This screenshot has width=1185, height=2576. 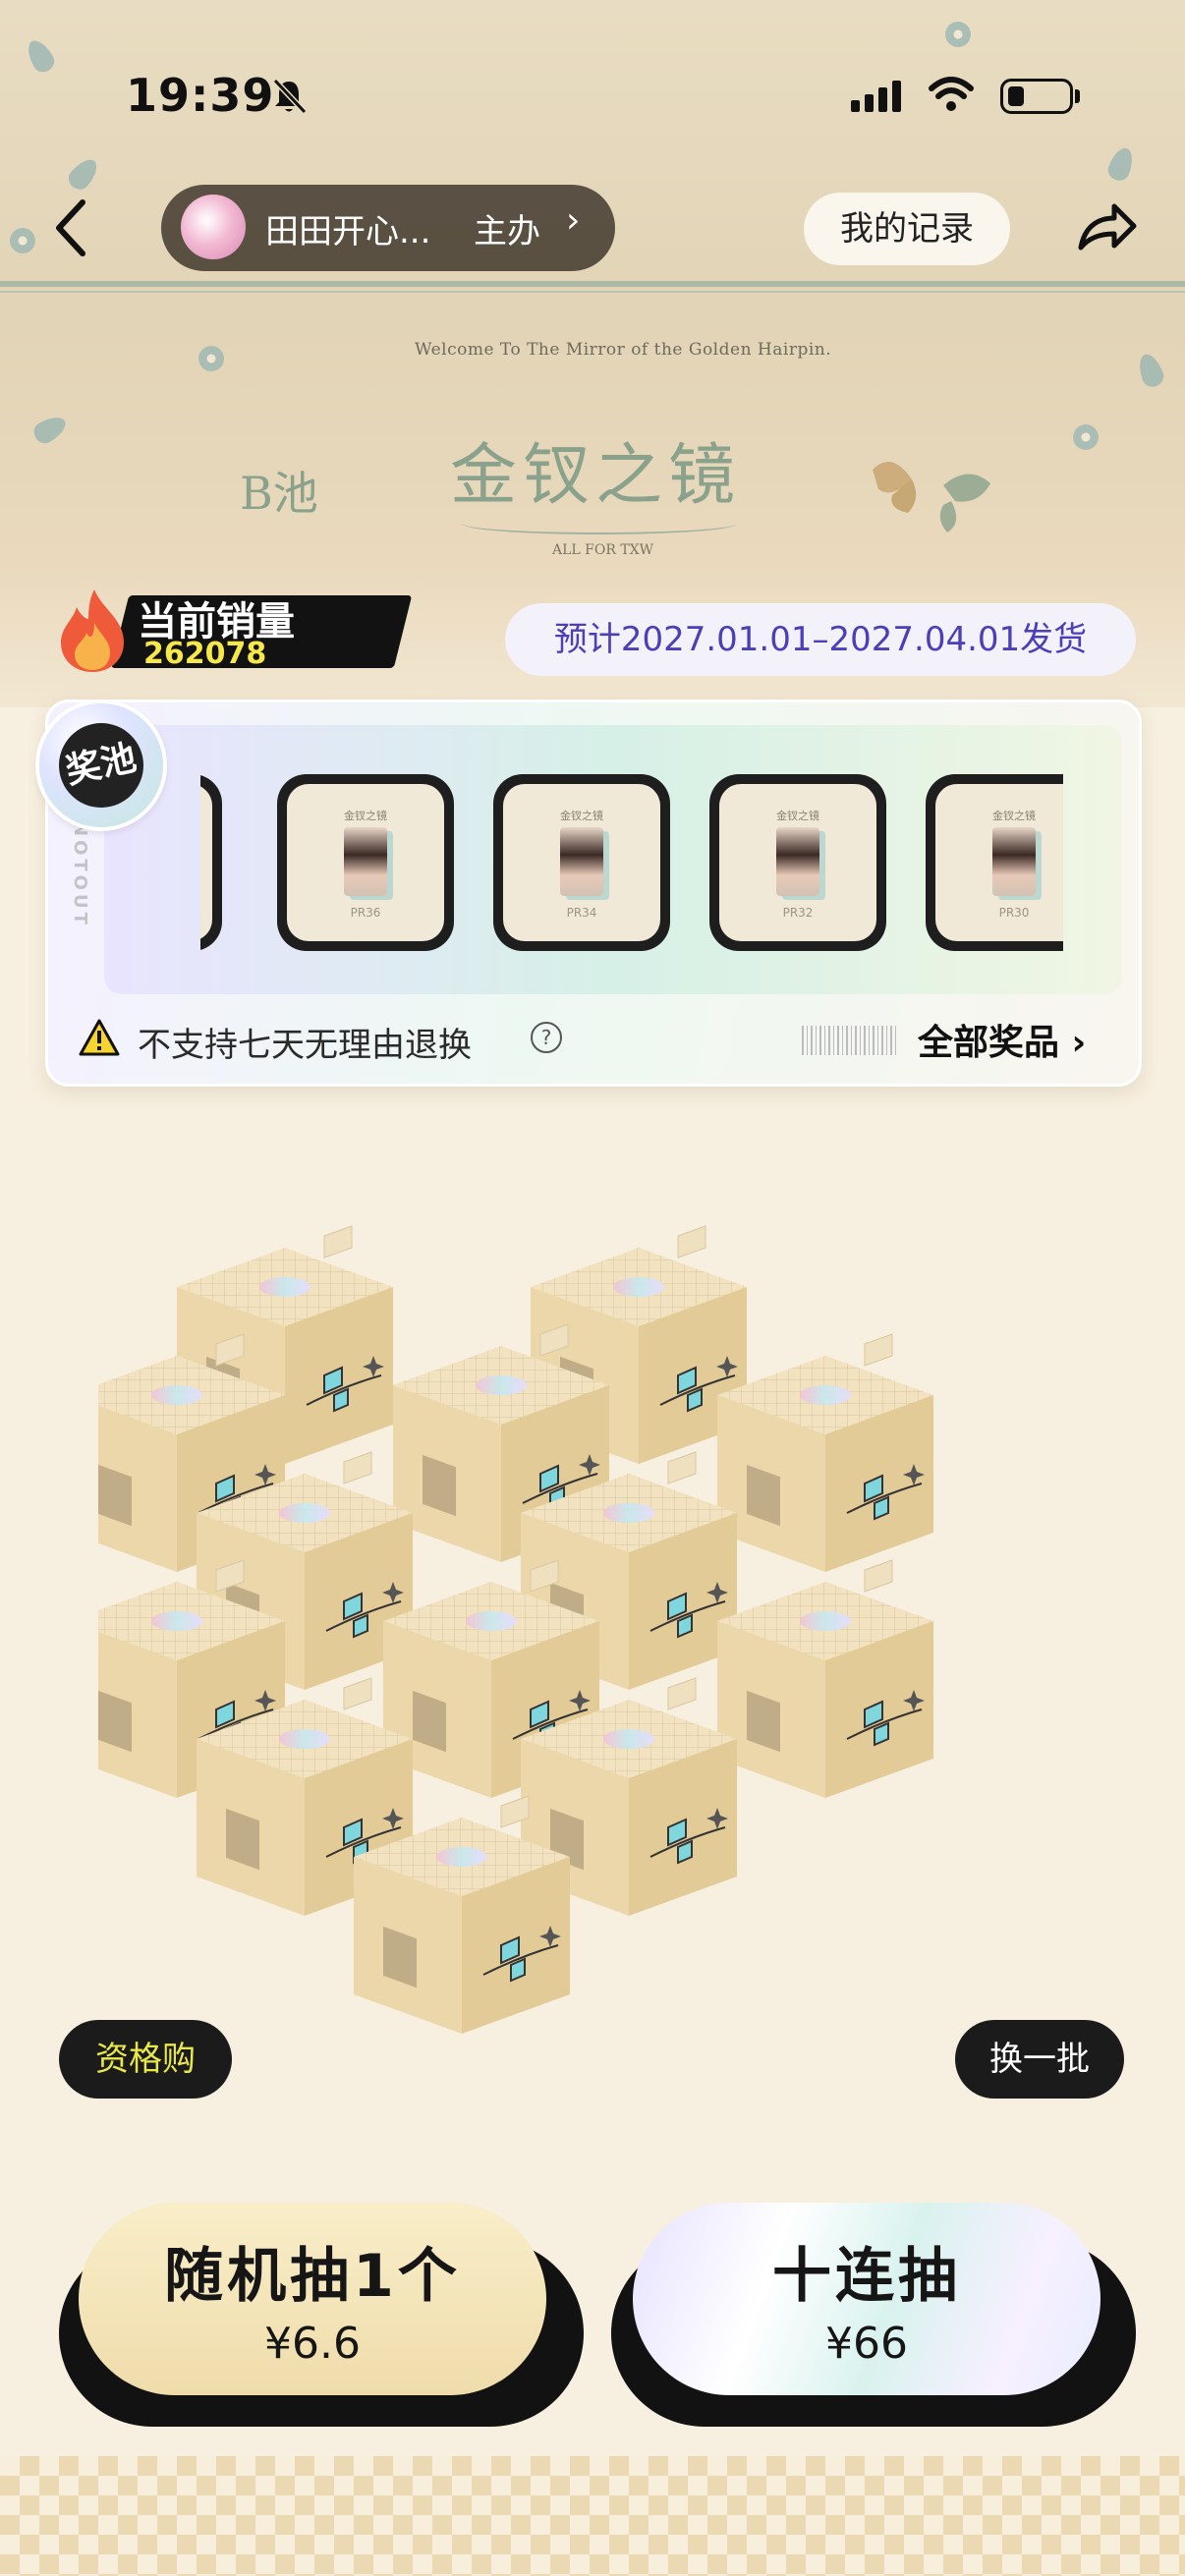 What do you see at coordinates (290, 96) in the screenshot?
I see `bell-muted-icon` at bounding box center [290, 96].